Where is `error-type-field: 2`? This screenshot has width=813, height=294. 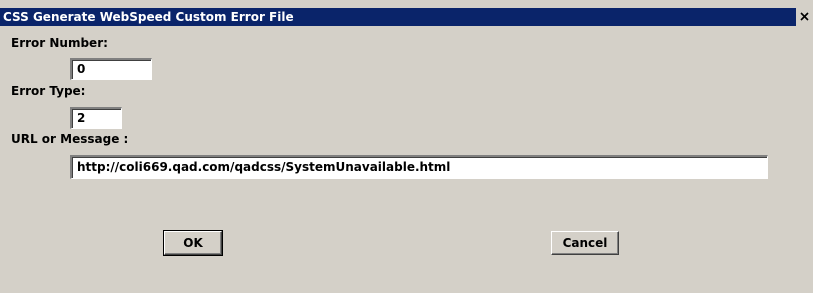 error-type-field: 2 is located at coordinates (96, 118).